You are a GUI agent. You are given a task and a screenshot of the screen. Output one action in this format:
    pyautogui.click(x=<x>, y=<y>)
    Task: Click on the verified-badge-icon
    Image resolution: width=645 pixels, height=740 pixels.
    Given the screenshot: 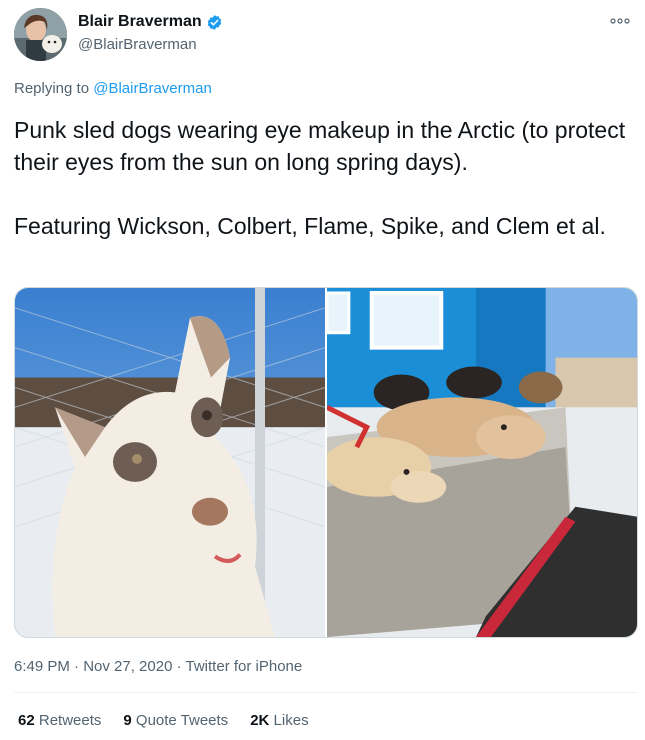 What is the action you would take?
    pyautogui.click(x=214, y=22)
    